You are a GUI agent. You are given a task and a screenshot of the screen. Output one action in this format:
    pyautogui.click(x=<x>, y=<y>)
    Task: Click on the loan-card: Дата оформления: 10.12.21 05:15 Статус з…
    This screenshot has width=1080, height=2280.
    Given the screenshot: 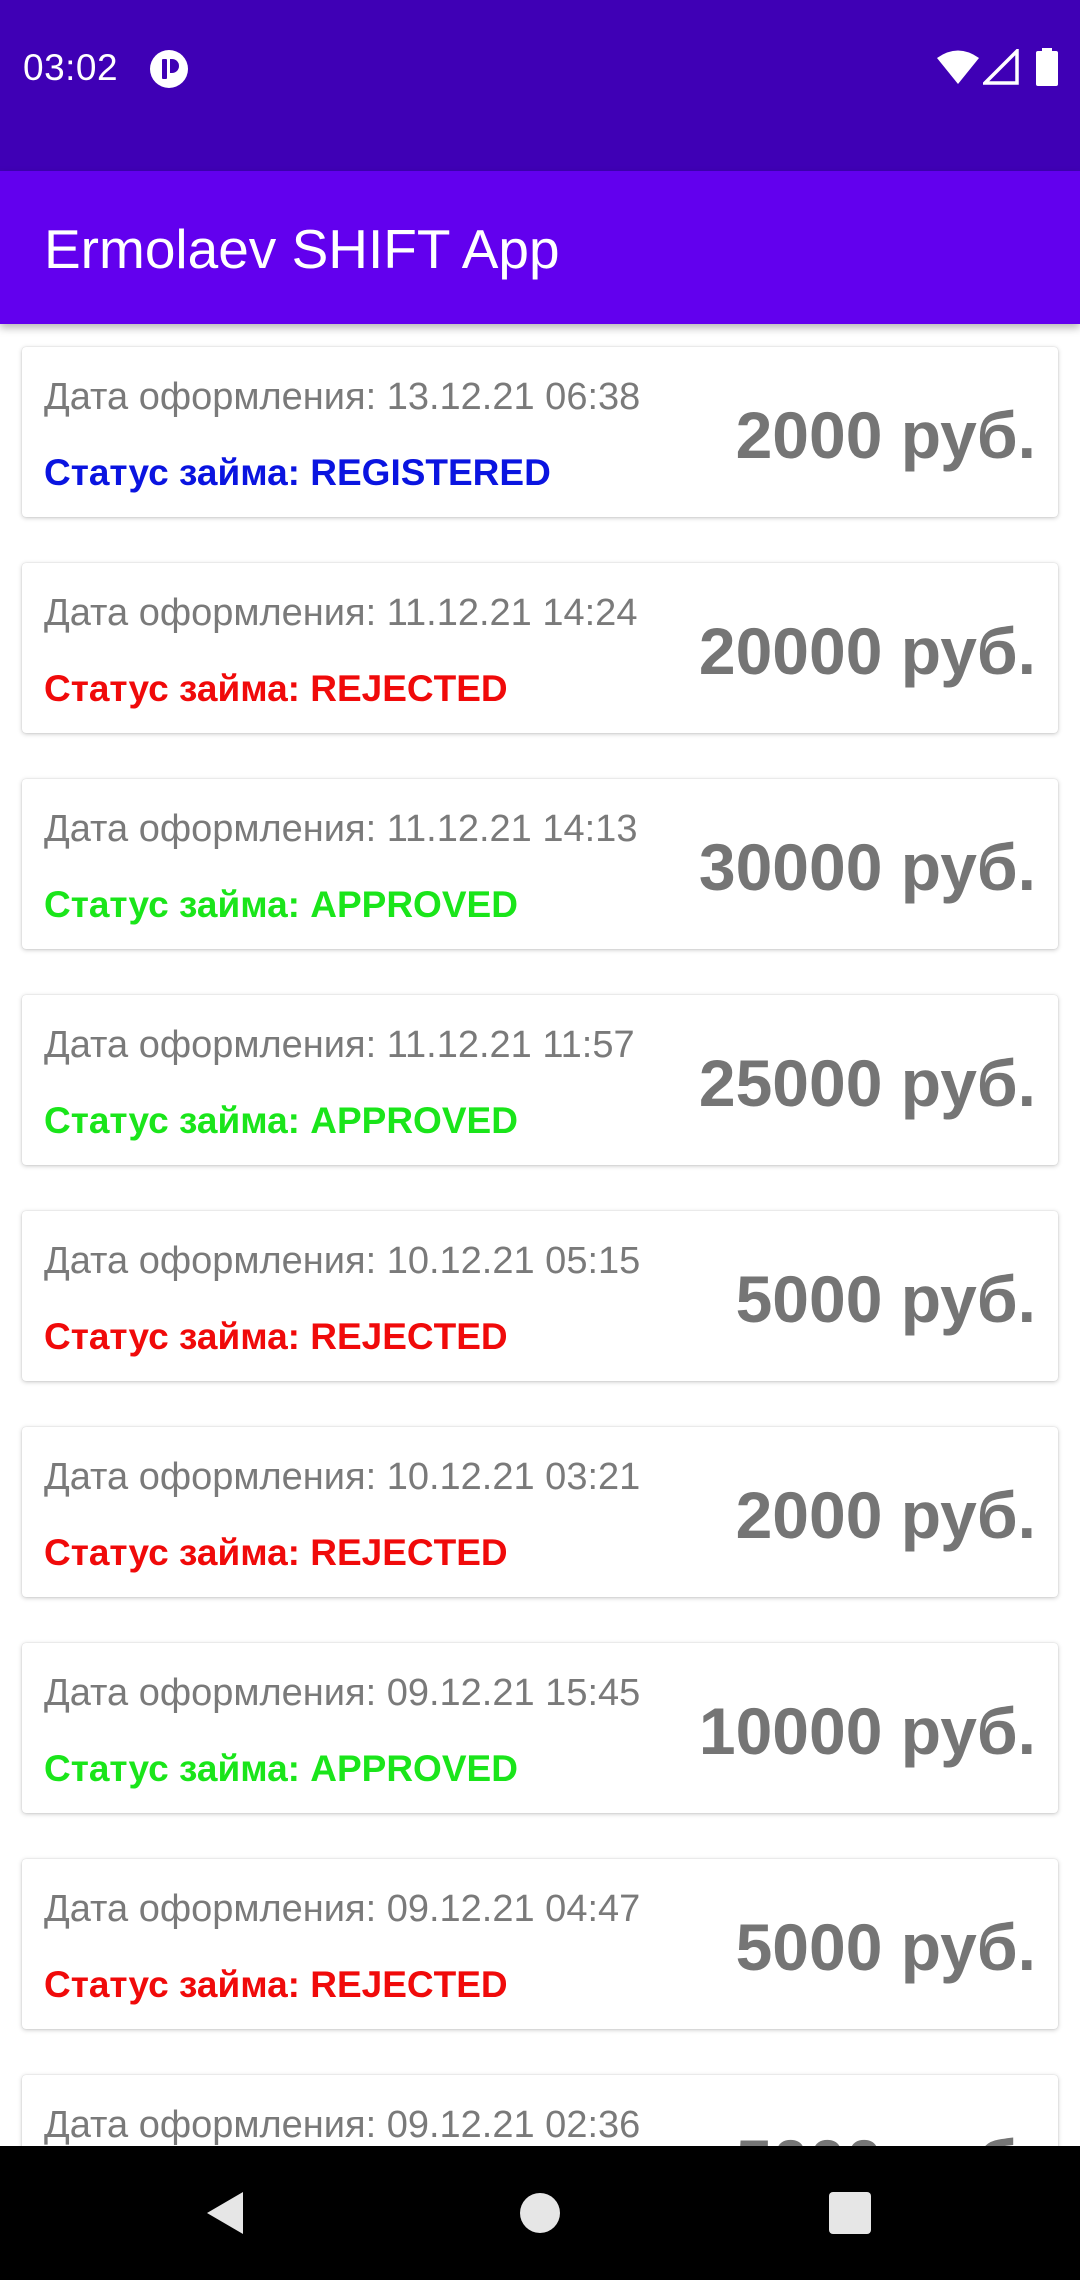 What is the action you would take?
    pyautogui.click(x=540, y=1296)
    